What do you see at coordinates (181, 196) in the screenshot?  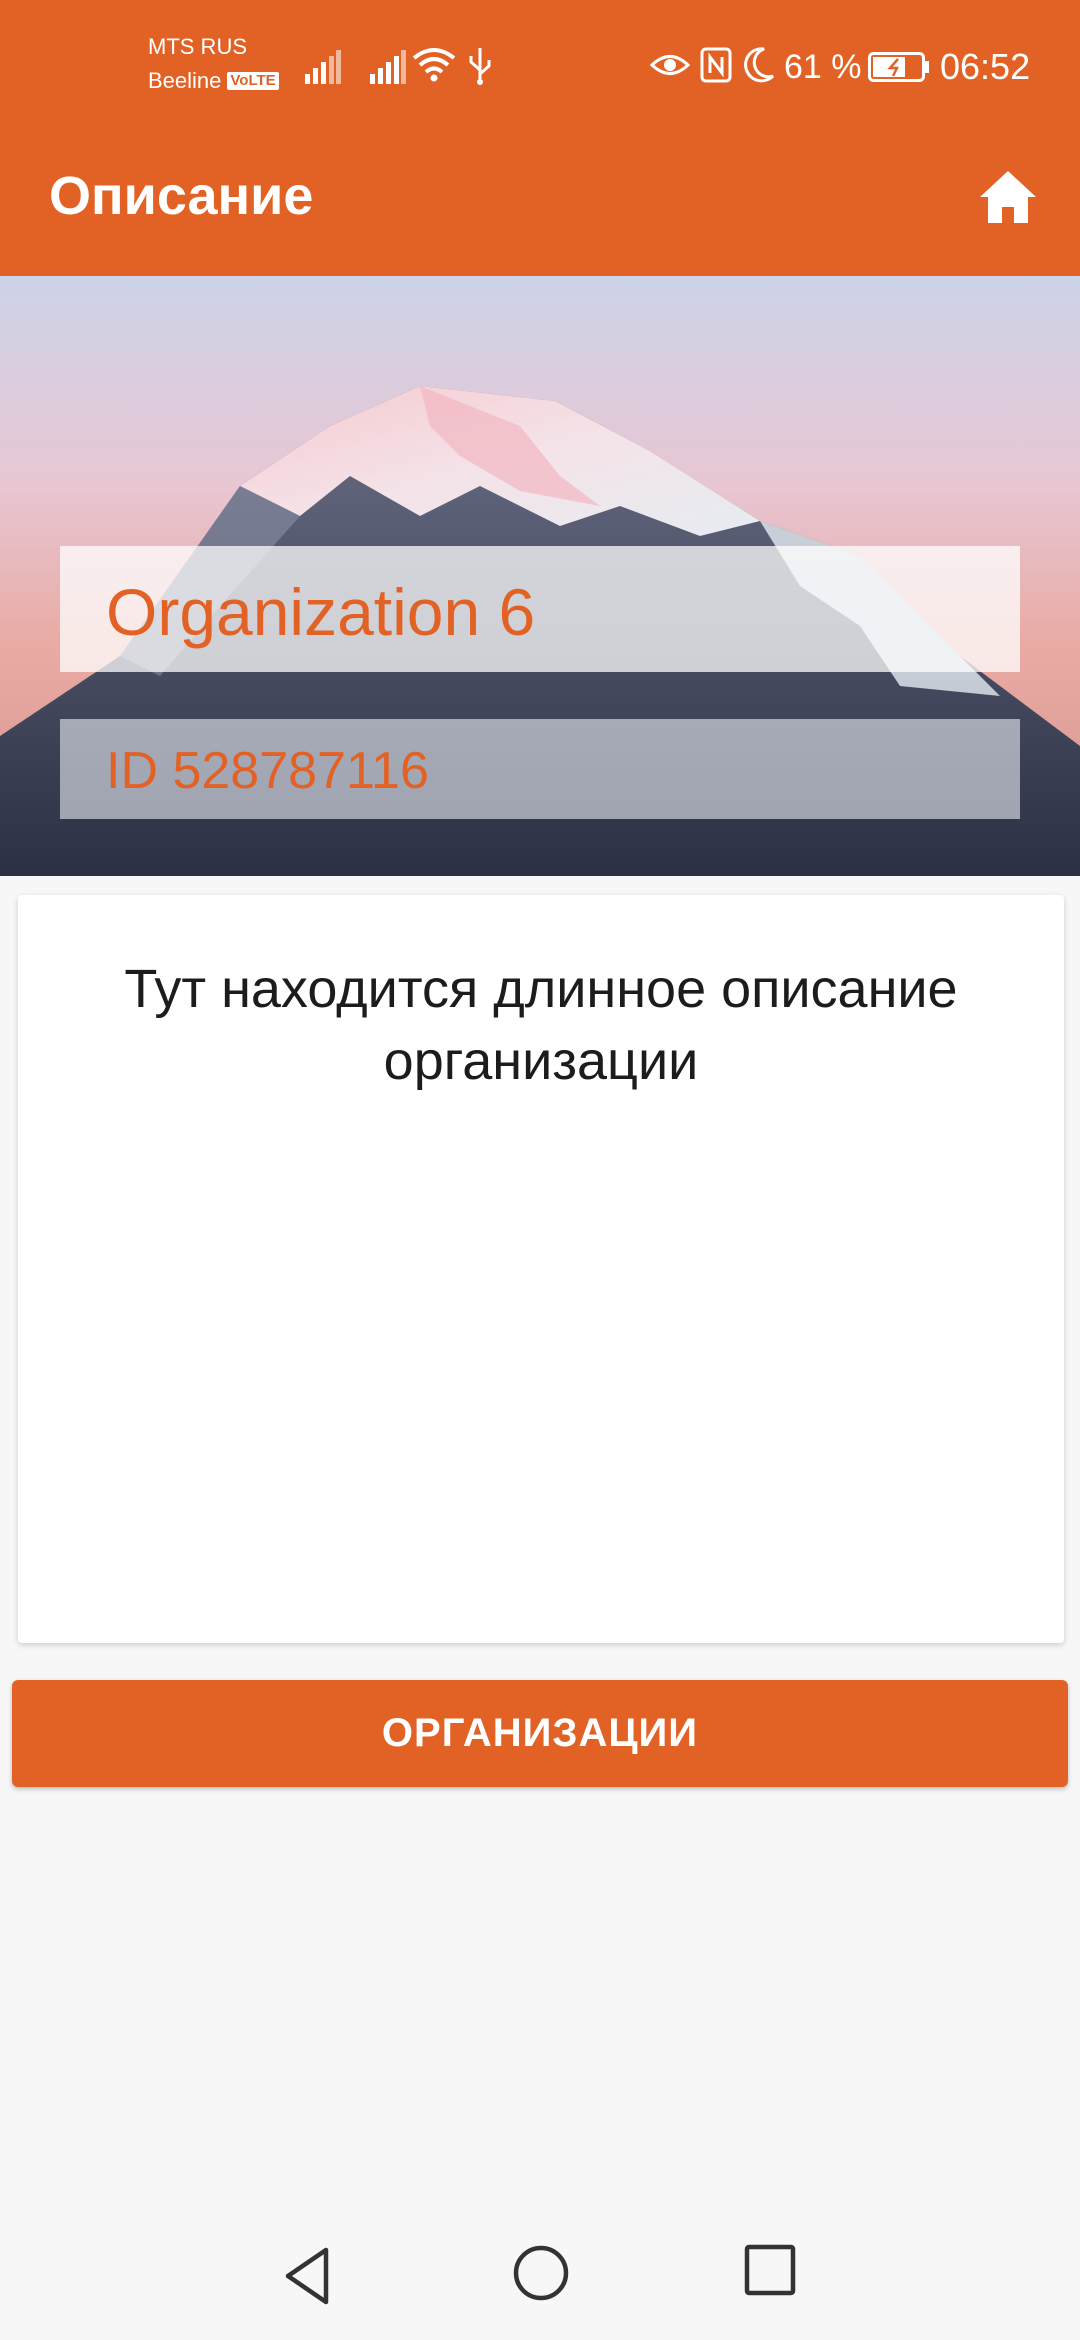 I see `page-title: Описание` at bounding box center [181, 196].